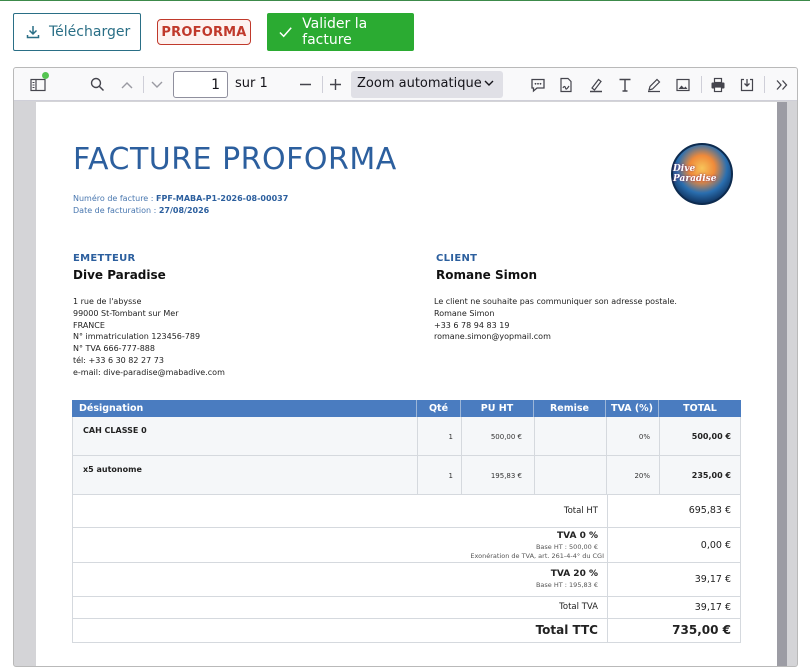 The image size is (810, 667). I want to click on notification-dot, so click(45, 75).